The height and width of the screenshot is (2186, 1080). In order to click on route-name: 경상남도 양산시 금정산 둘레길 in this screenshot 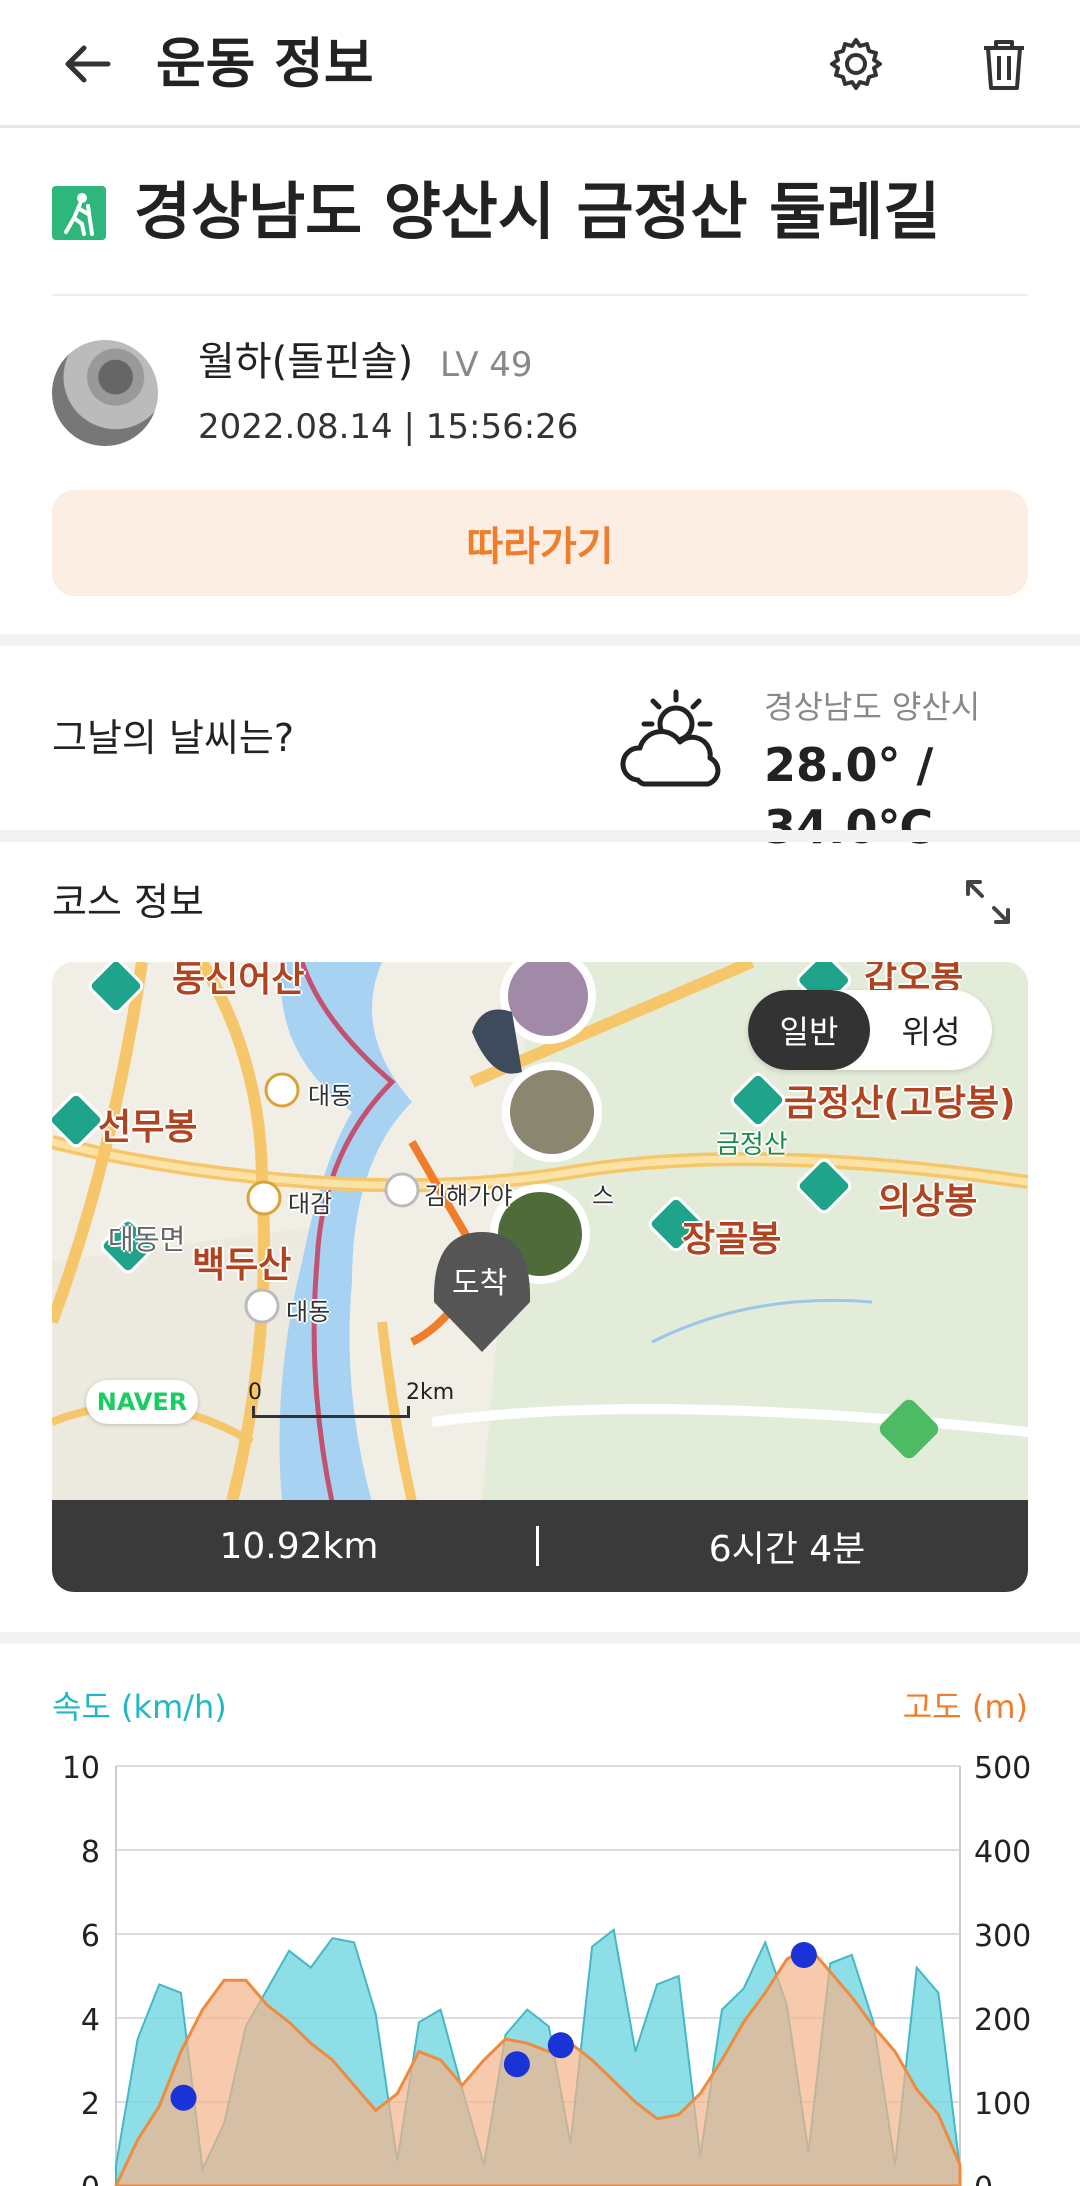, I will do `click(537, 211)`.